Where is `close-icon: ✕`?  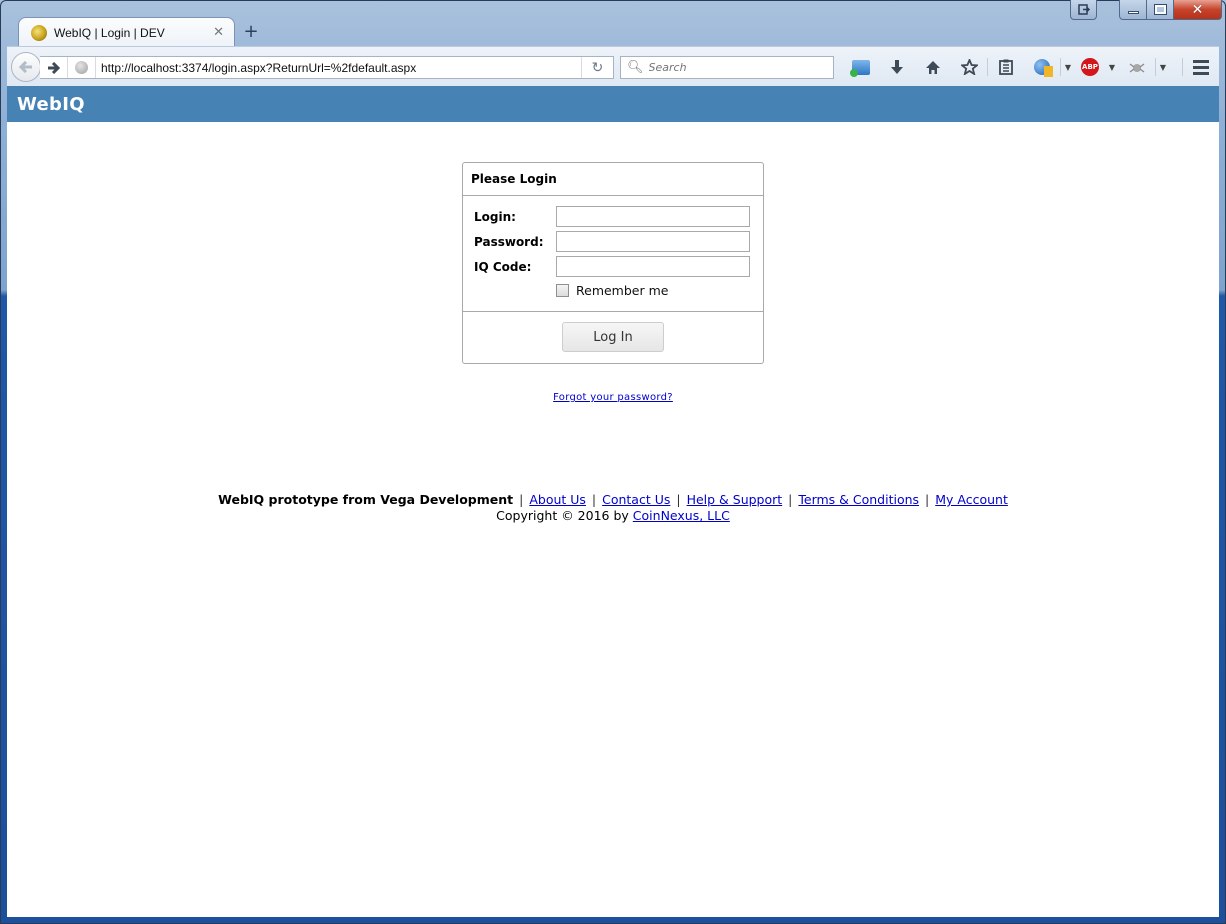
close-icon: ✕ is located at coordinates (1197, 9).